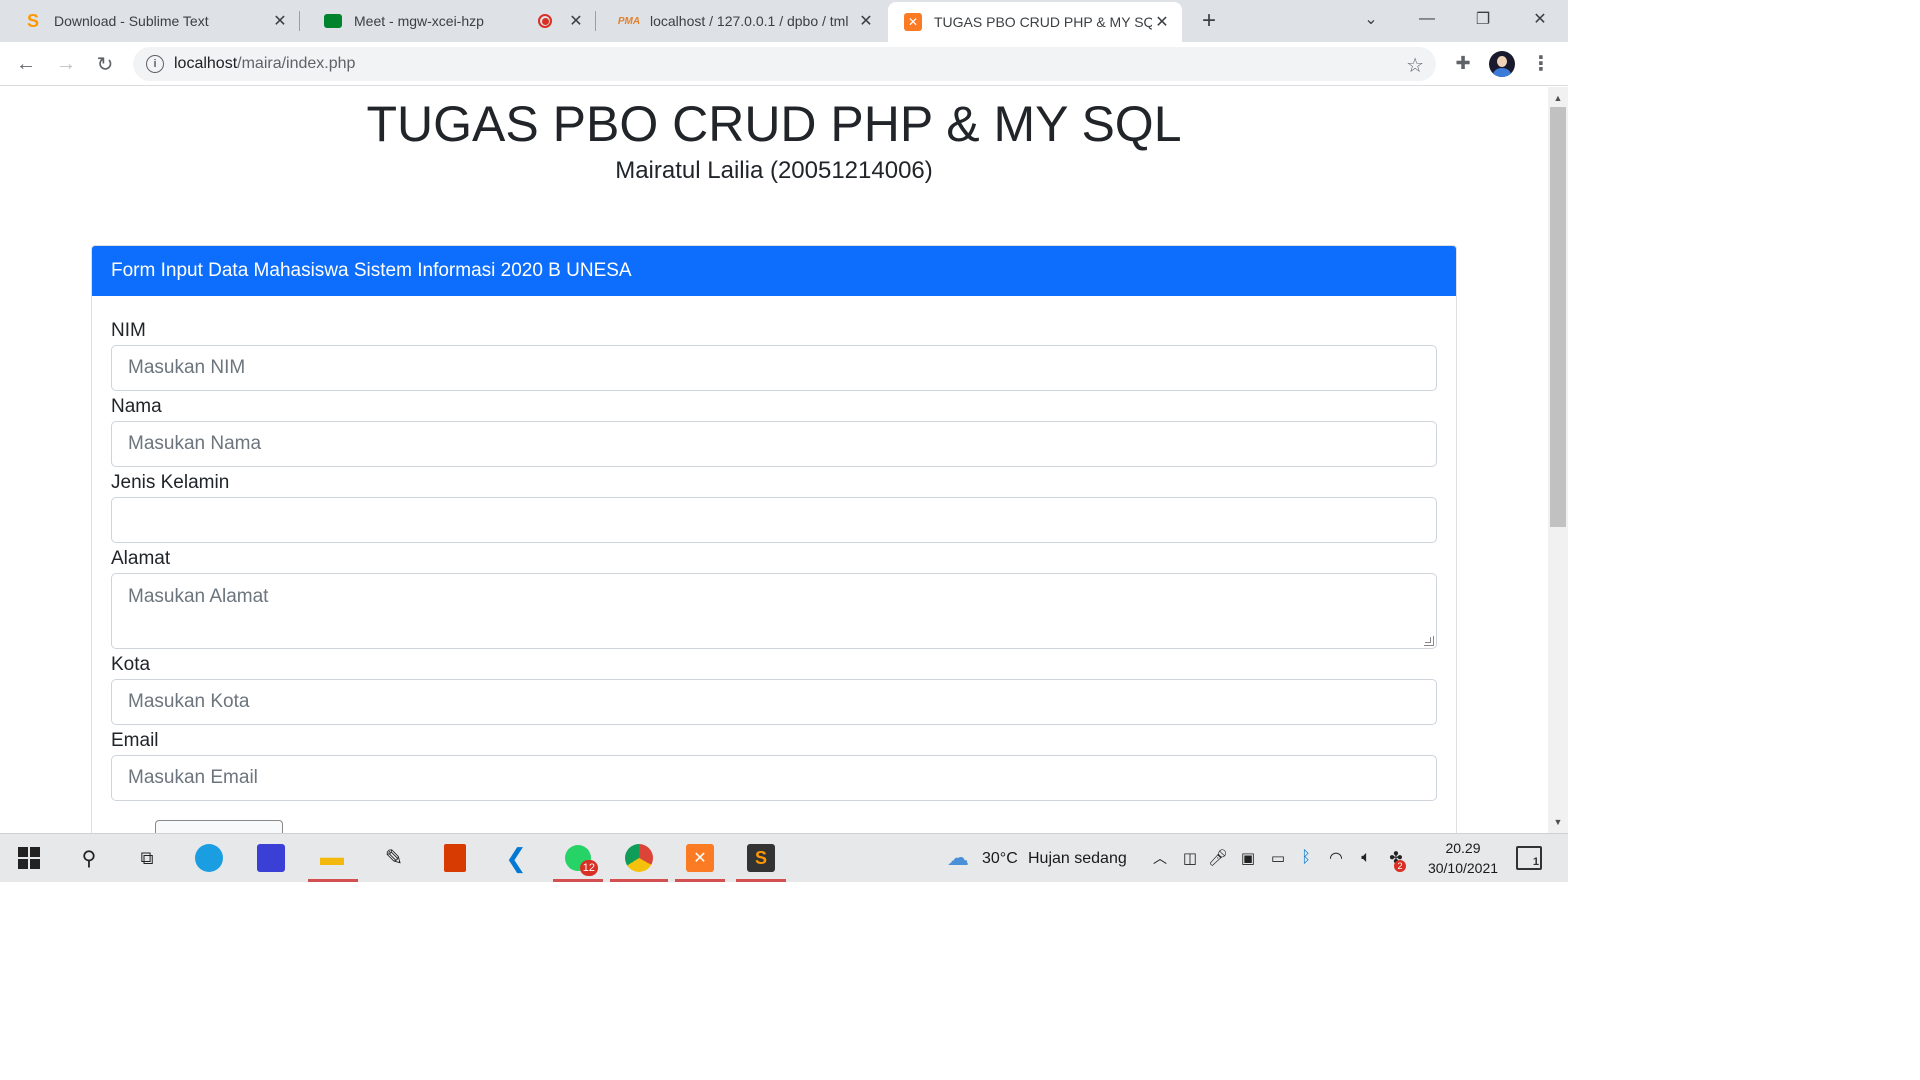 The height and width of the screenshot is (1080, 1920). What do you see at coordinates (1463, 868) in the screenshot?
I see `clock-date: 30/10/2021` at bounding box center [1463, 868].